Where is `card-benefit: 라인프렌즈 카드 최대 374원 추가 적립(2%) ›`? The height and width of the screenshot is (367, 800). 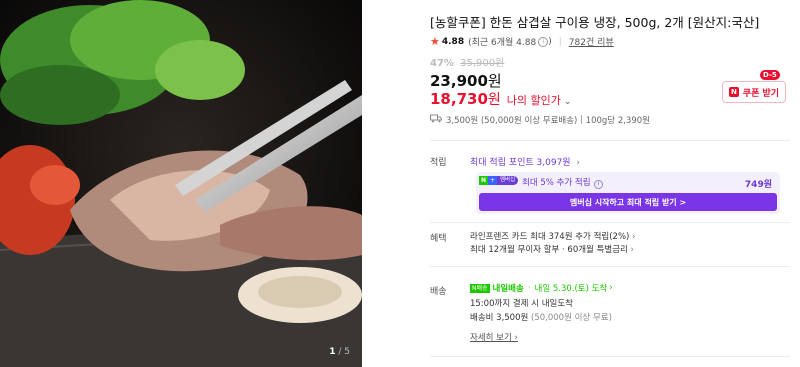 card-benefit: 라인프렌즈 카드 최대 374원 추가 적립(2%) › is located at coordinates (552, 236).